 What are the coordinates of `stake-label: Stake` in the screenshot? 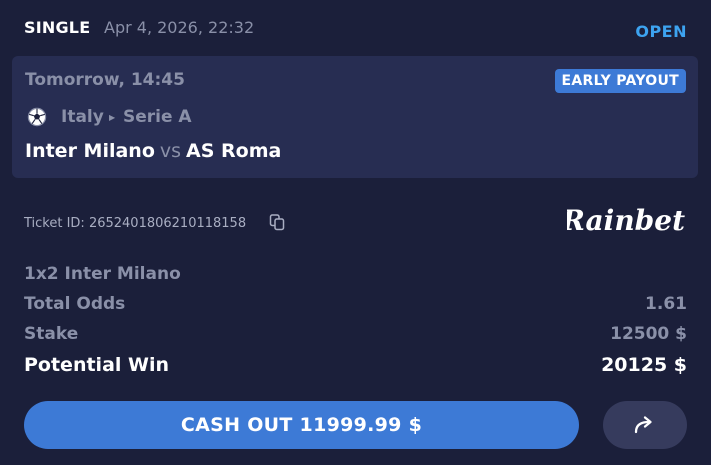 It's located at (51, 334).